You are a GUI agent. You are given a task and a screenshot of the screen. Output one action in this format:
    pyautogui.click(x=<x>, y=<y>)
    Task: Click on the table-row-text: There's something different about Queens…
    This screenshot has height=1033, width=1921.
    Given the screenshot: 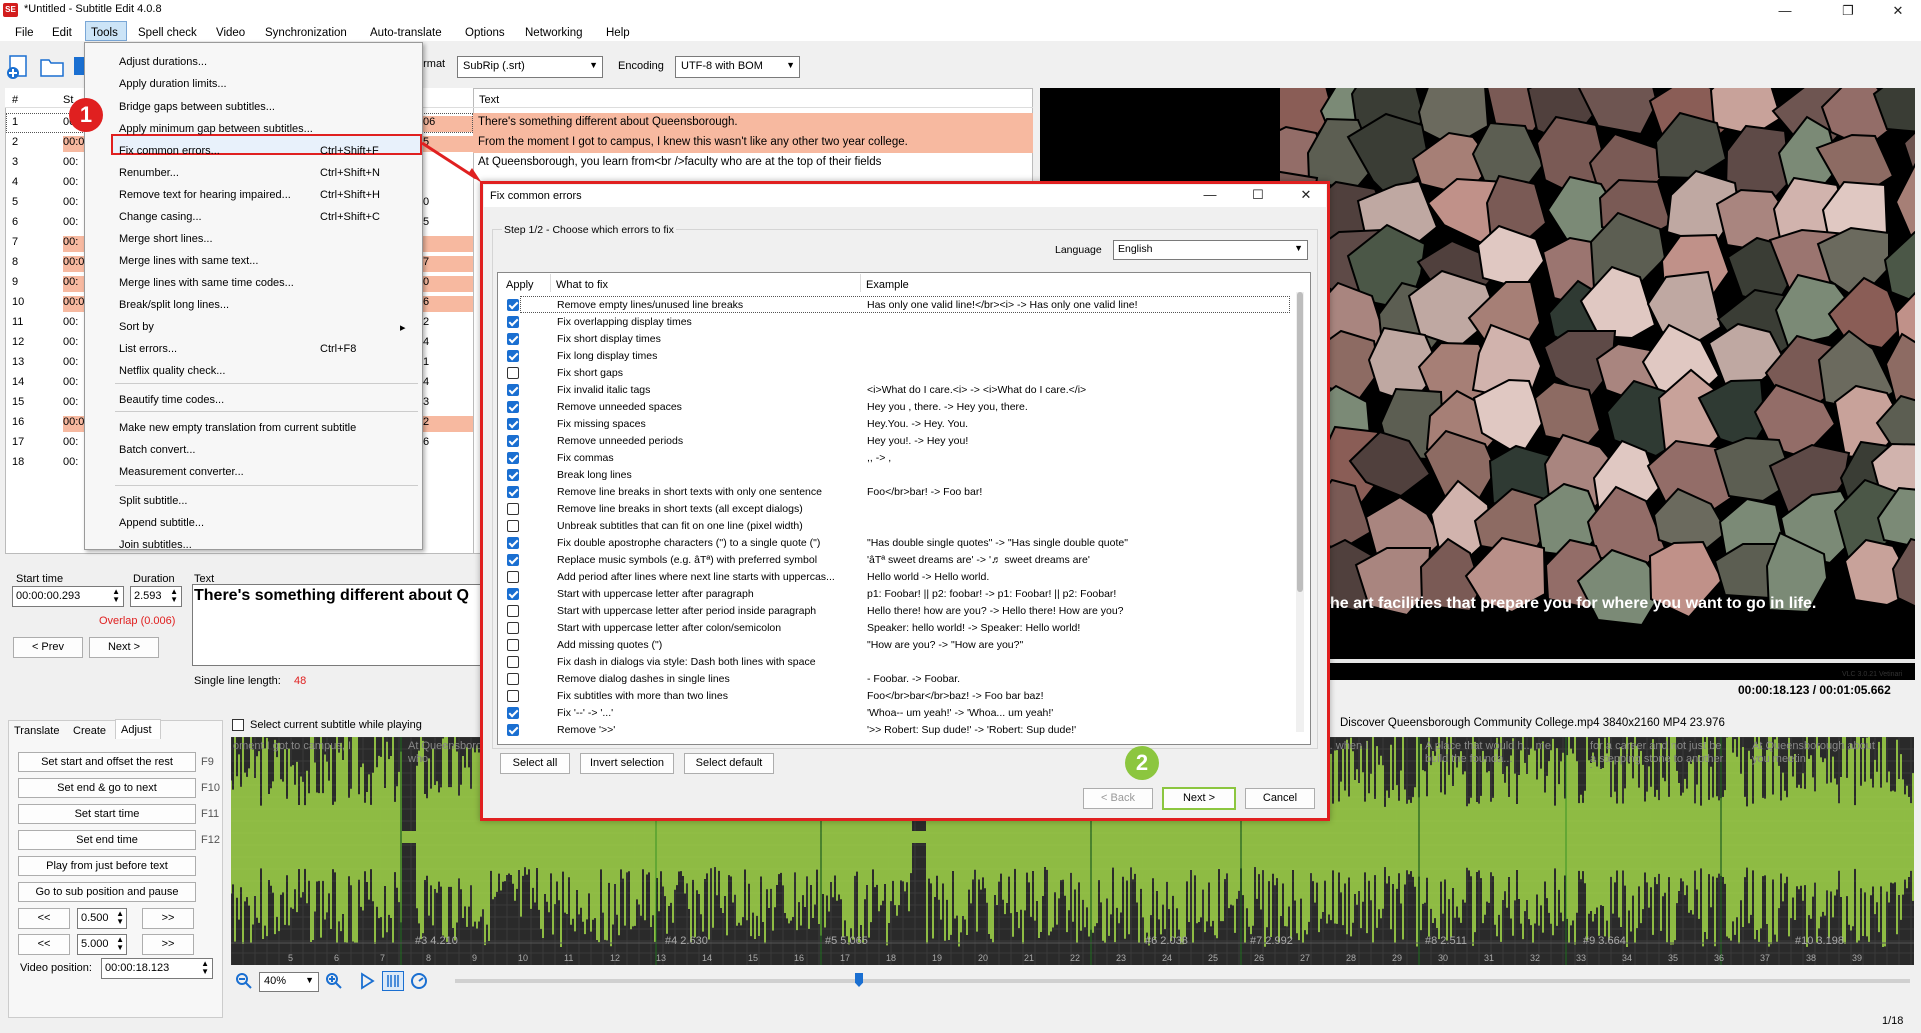 What is the action you would take?
    pyautogui.click(x=753, y=123)
    